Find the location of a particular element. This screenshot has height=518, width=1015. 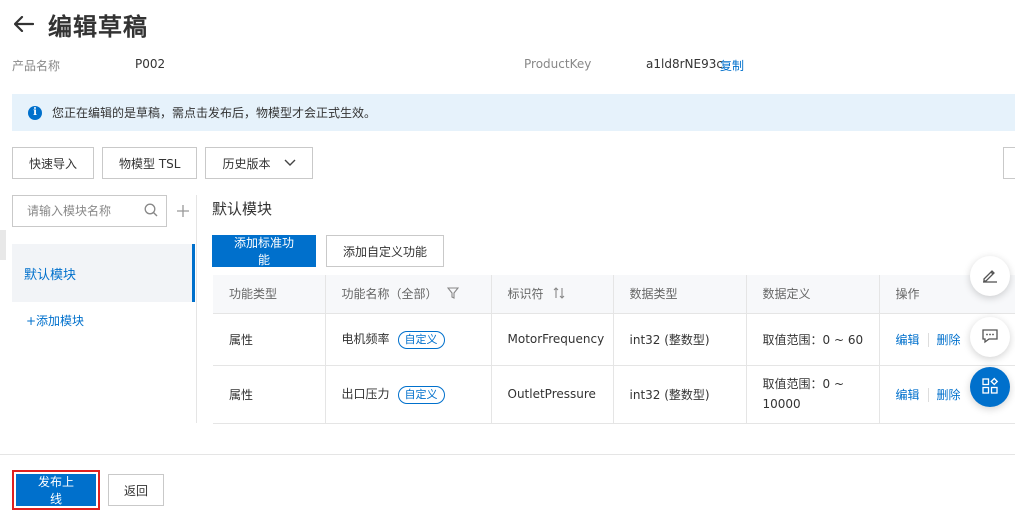

page-header: 编辑草稿 is located at coordinates (80, 24).